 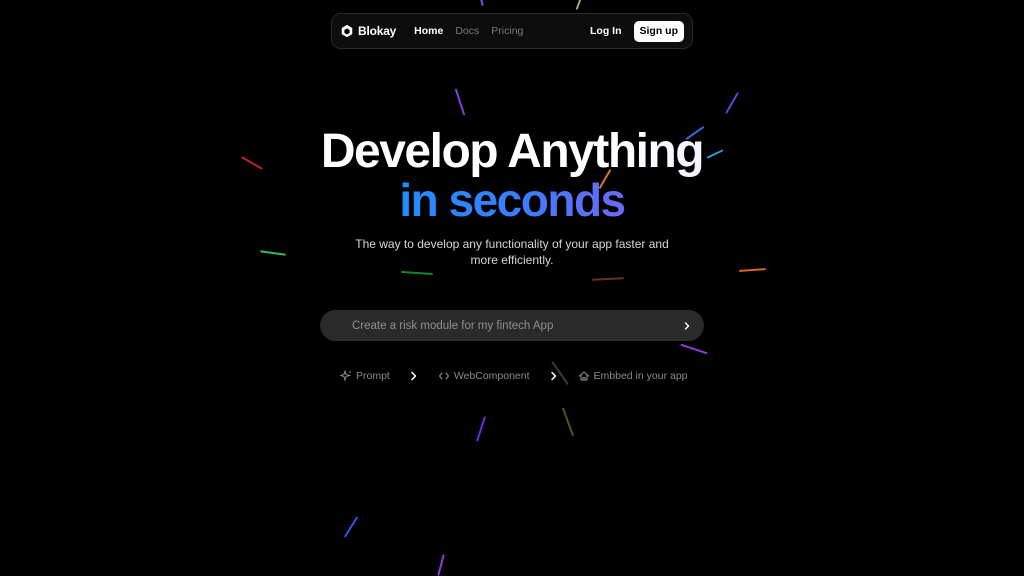 I want to click on nav-link-home: Home, so click(x=428, y=31).